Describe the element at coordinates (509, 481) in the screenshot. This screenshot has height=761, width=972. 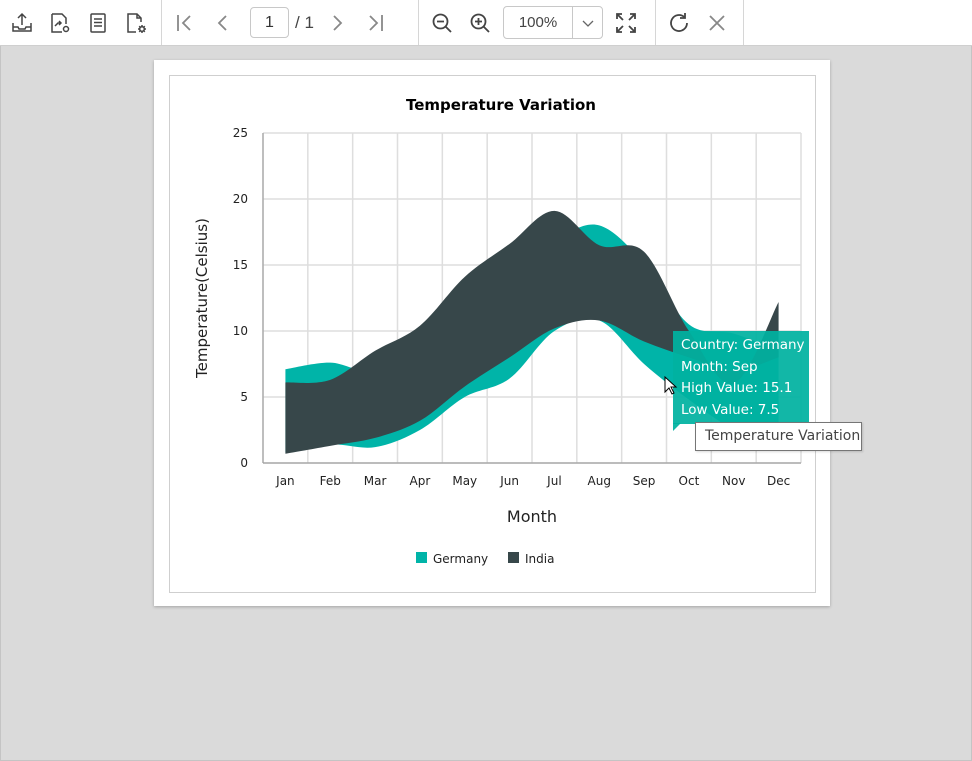
I see `x-tick-label: Jun` at that location.